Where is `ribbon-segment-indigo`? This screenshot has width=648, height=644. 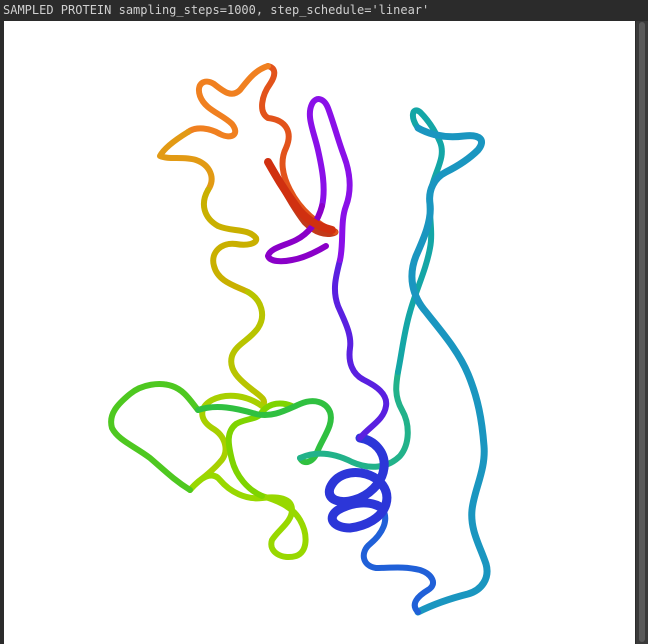 ribbon-segment-indigo is located at coordinates (358, 483).